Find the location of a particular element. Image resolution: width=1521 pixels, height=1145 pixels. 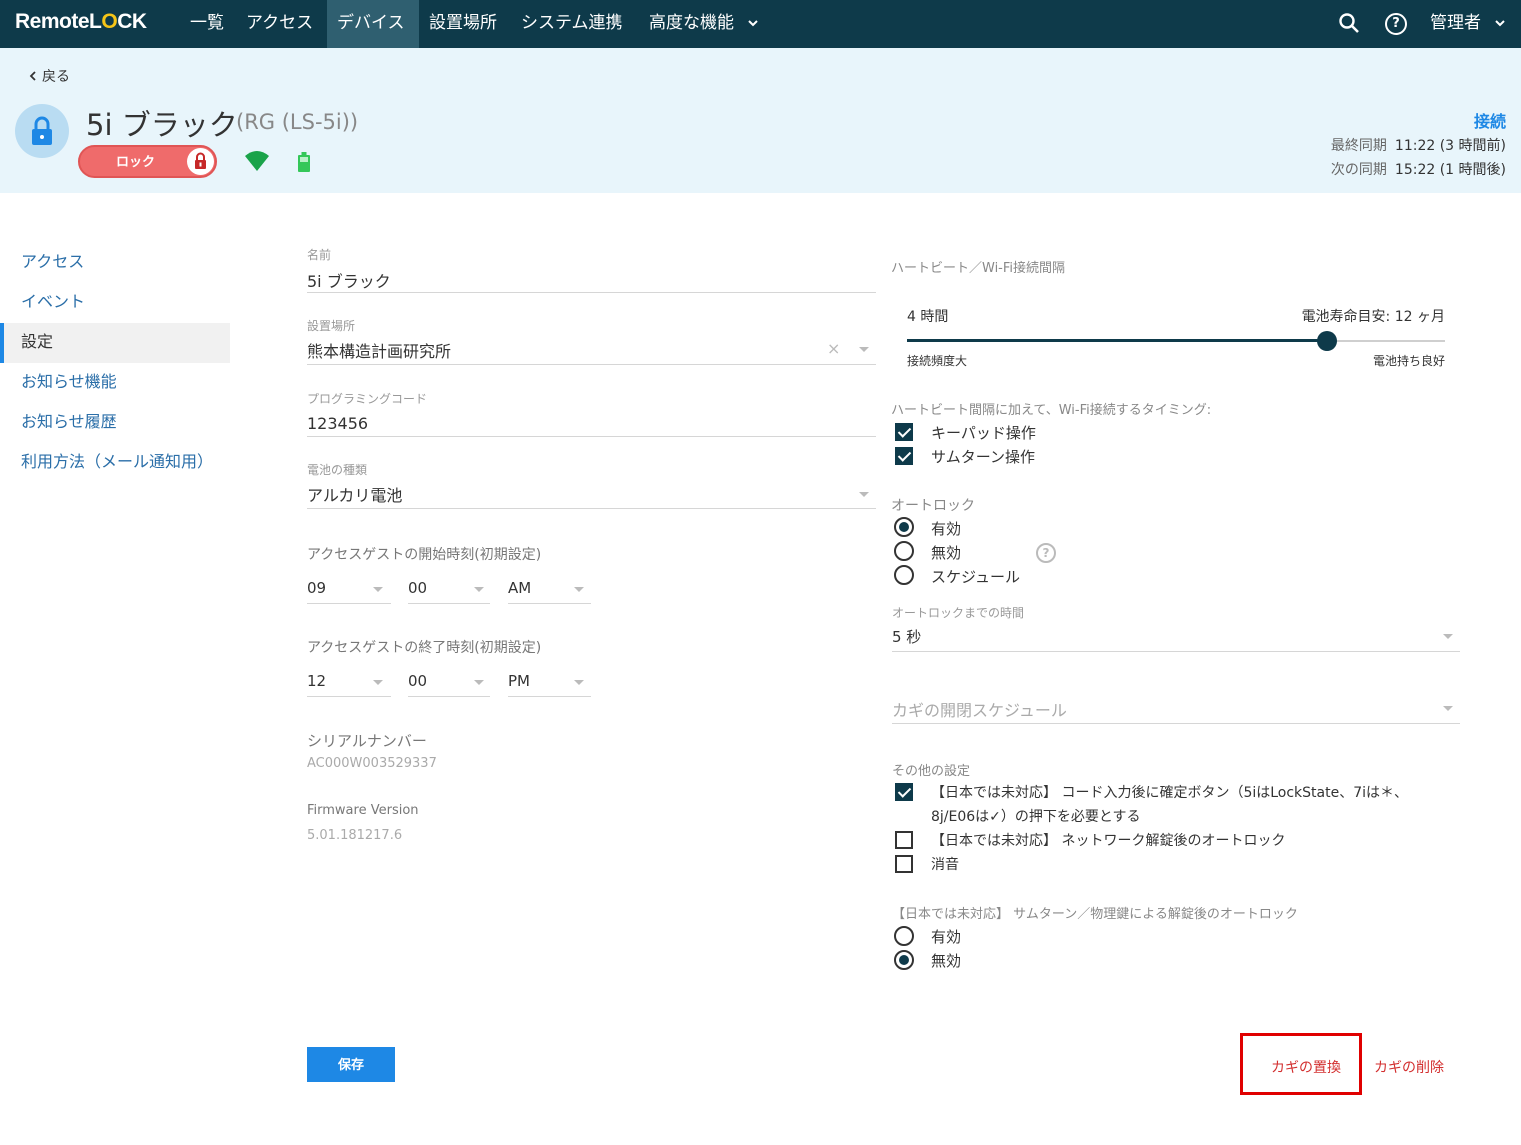

logo-text-remote: Remote is located at coordinates (52, 21).